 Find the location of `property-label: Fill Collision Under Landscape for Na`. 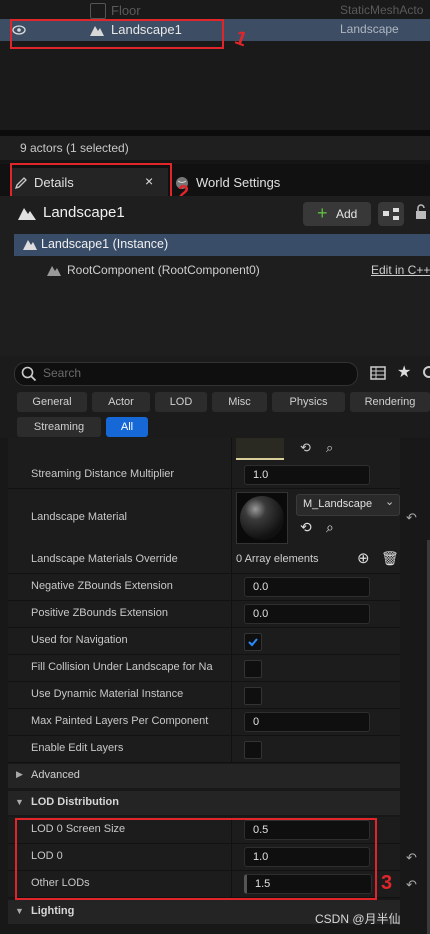

property-label: Fill Collision Under Landscape for Na is located at coordinates (122, 667).